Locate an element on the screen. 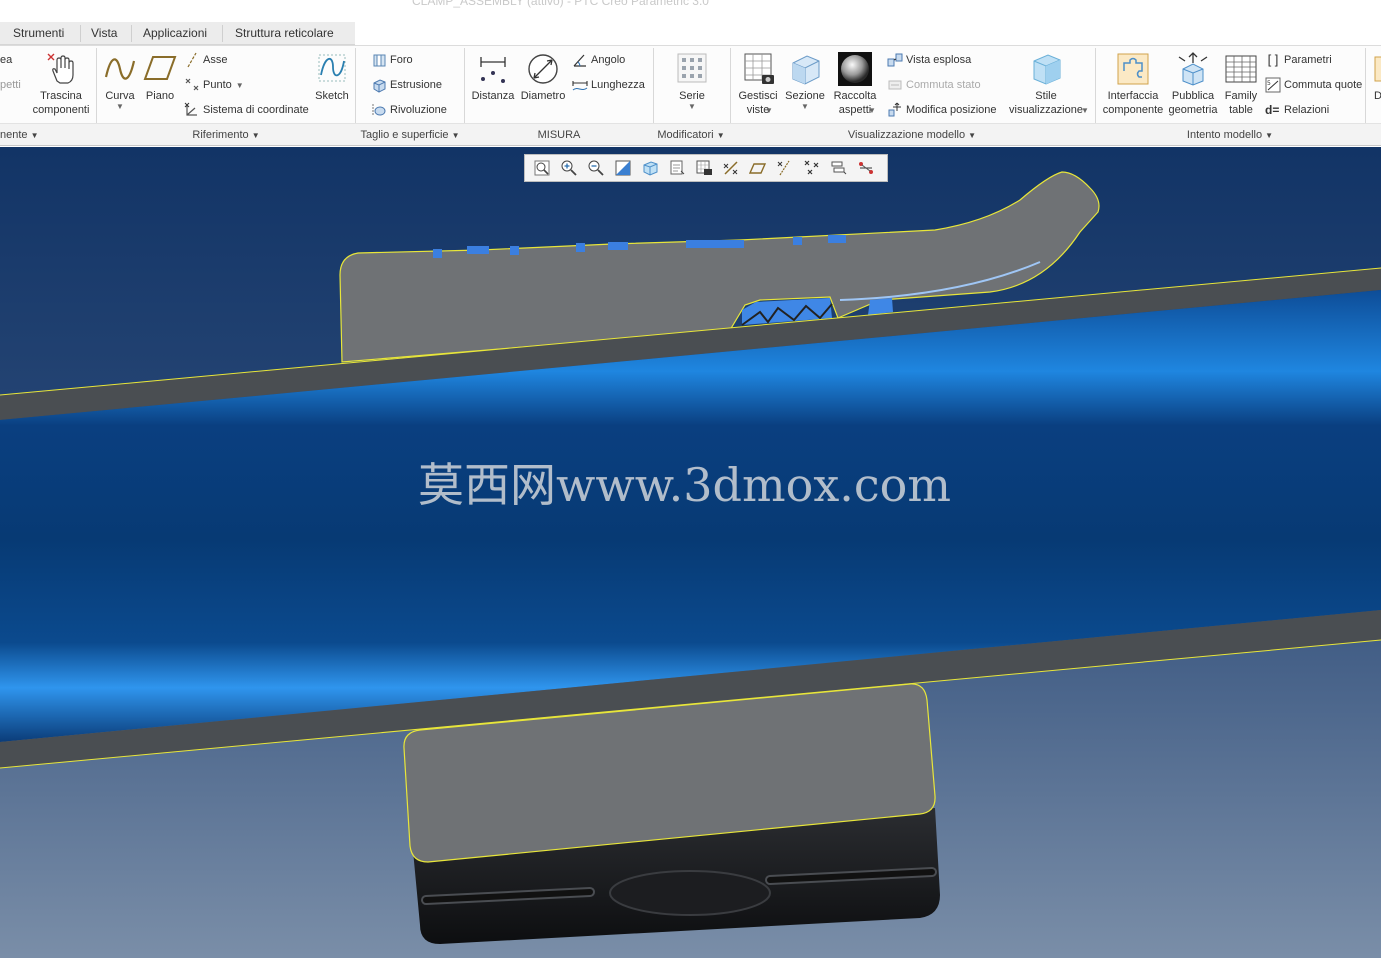 The height and width of the screenshot is (958, 1381). revolve-label: Rivoluzione is located at coordinates (418, 110).